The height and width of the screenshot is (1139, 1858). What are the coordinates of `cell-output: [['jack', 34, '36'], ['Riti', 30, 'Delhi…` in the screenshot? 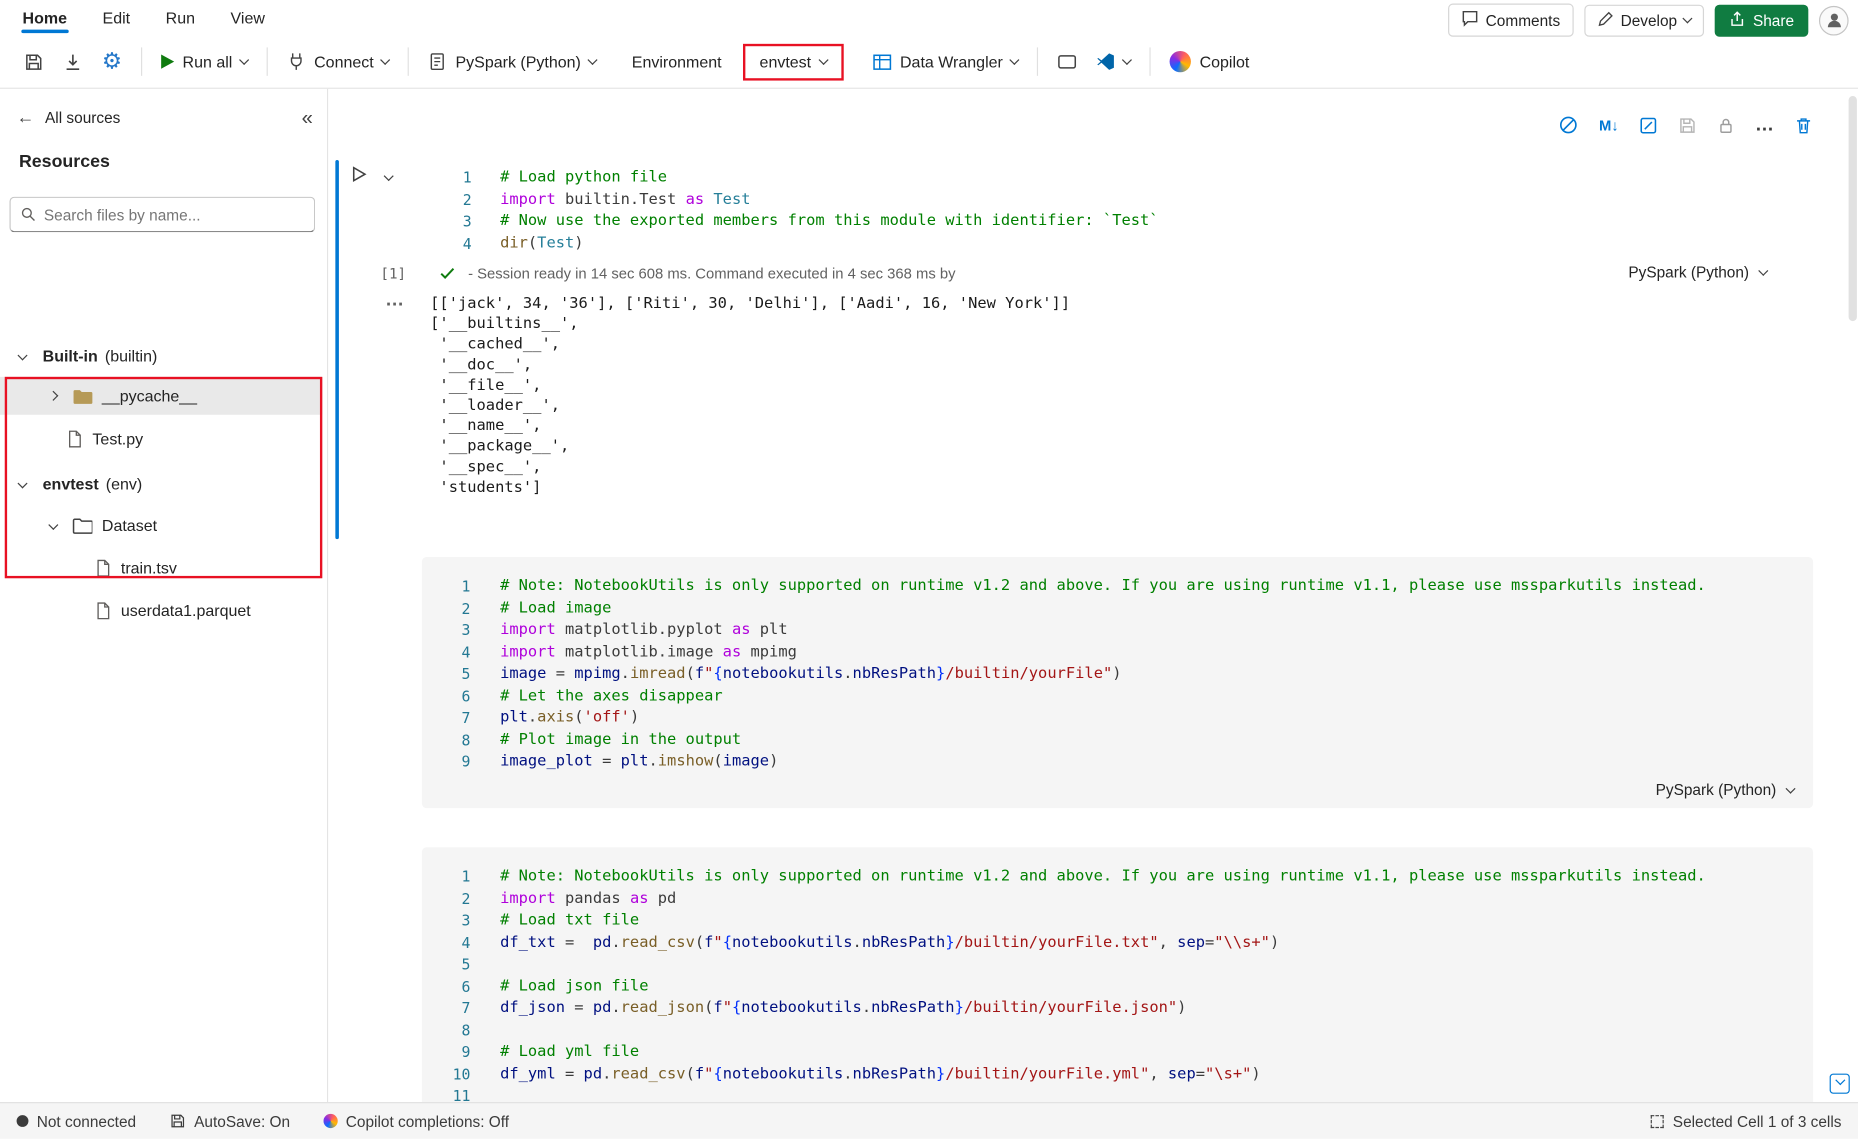 It's located at (750, 396).